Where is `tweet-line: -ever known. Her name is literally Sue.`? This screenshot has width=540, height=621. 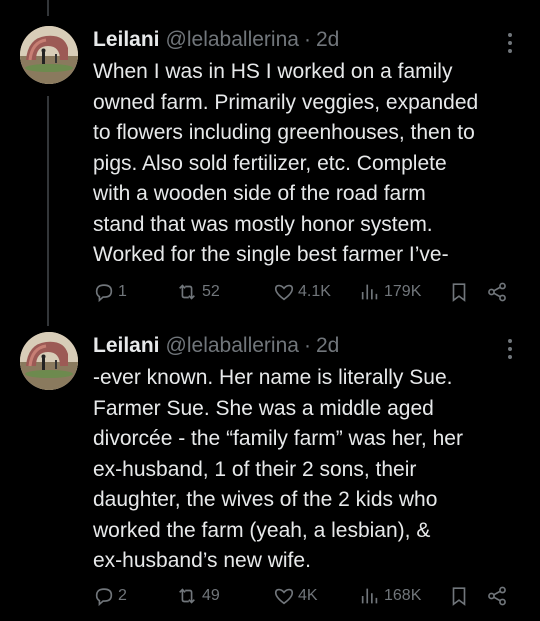 tweet-line: -ever known. Her name is literally Sue. is located at coordinates (273, 377).